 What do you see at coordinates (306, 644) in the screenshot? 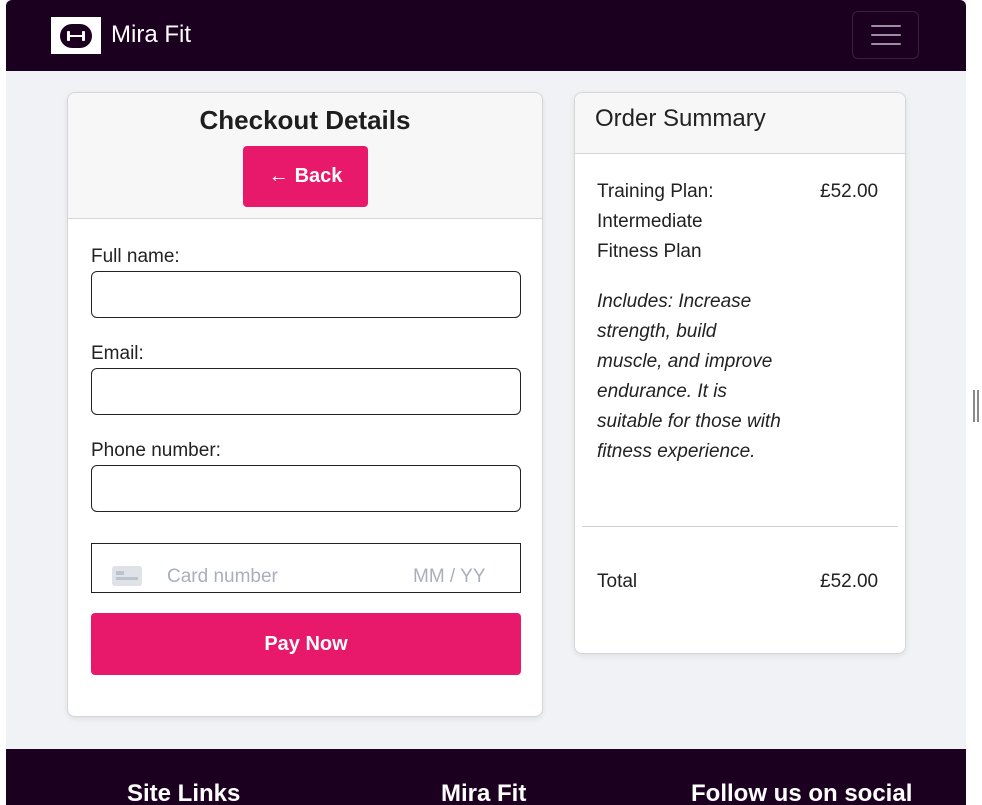
I see `pay-now-button: Pay Now` at bounding box center [306, 644].